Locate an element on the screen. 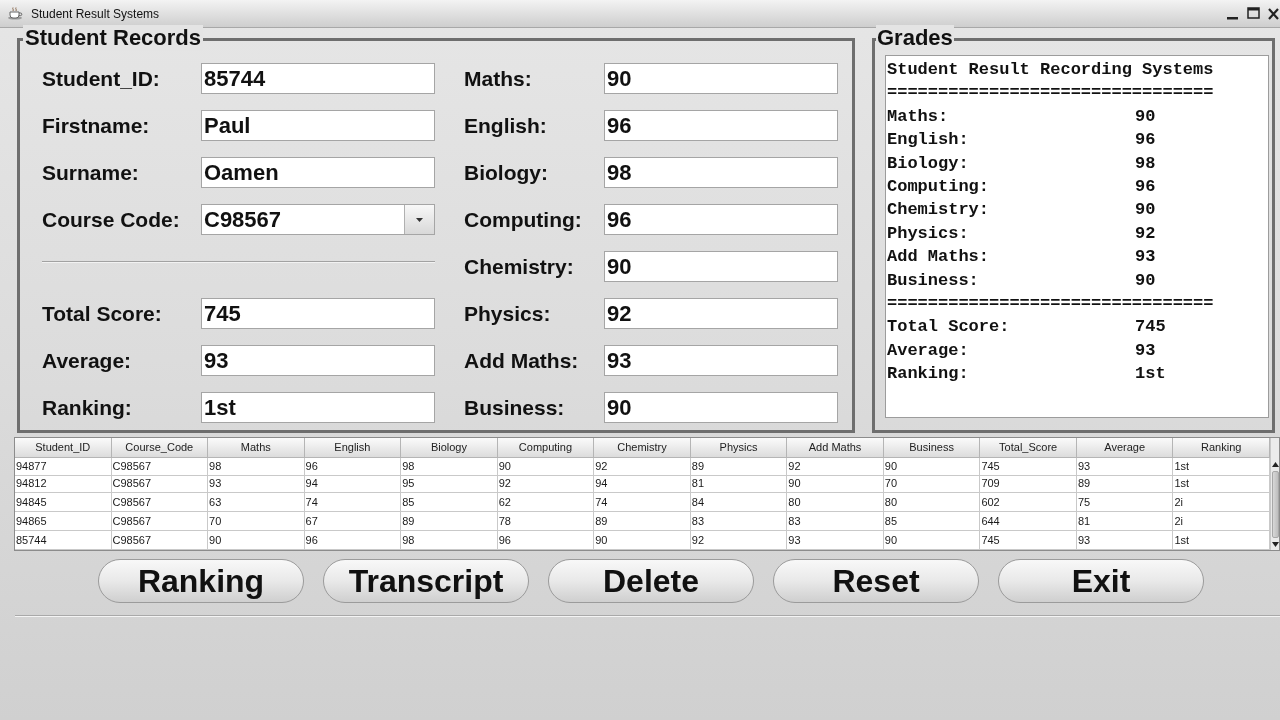  table-cell: 62 is located at coordinates (546, 502).